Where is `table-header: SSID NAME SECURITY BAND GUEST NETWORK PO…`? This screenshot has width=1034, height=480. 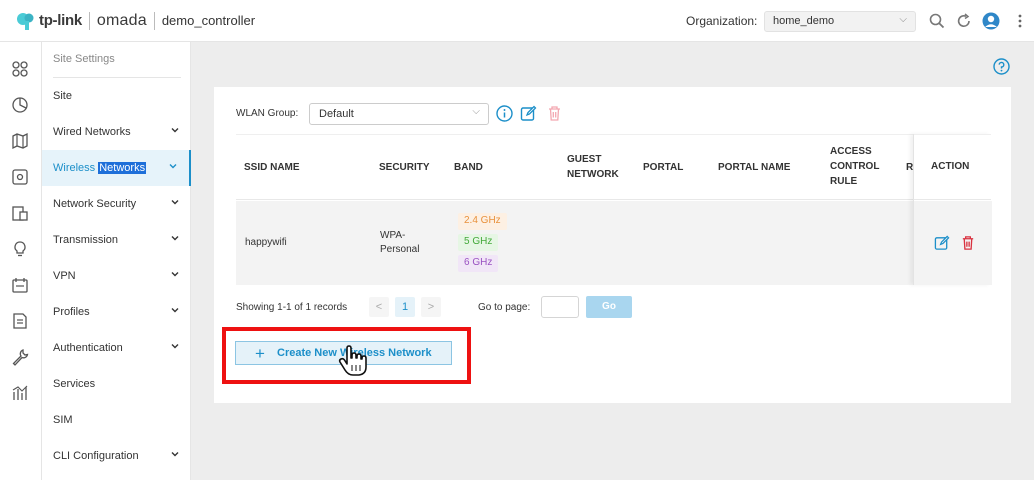
table-header: SSID NAME SECURITY BAND GUEST NETWORK PO… is located at coordinates (613, 167).